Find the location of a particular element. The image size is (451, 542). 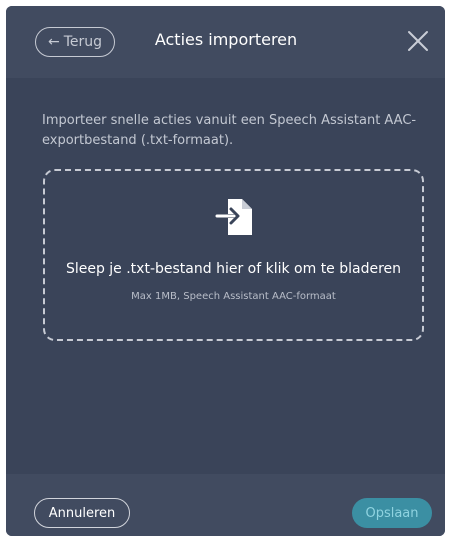

dialog-footer: Annuleren Opslaan is located at coordinates (225, 505).